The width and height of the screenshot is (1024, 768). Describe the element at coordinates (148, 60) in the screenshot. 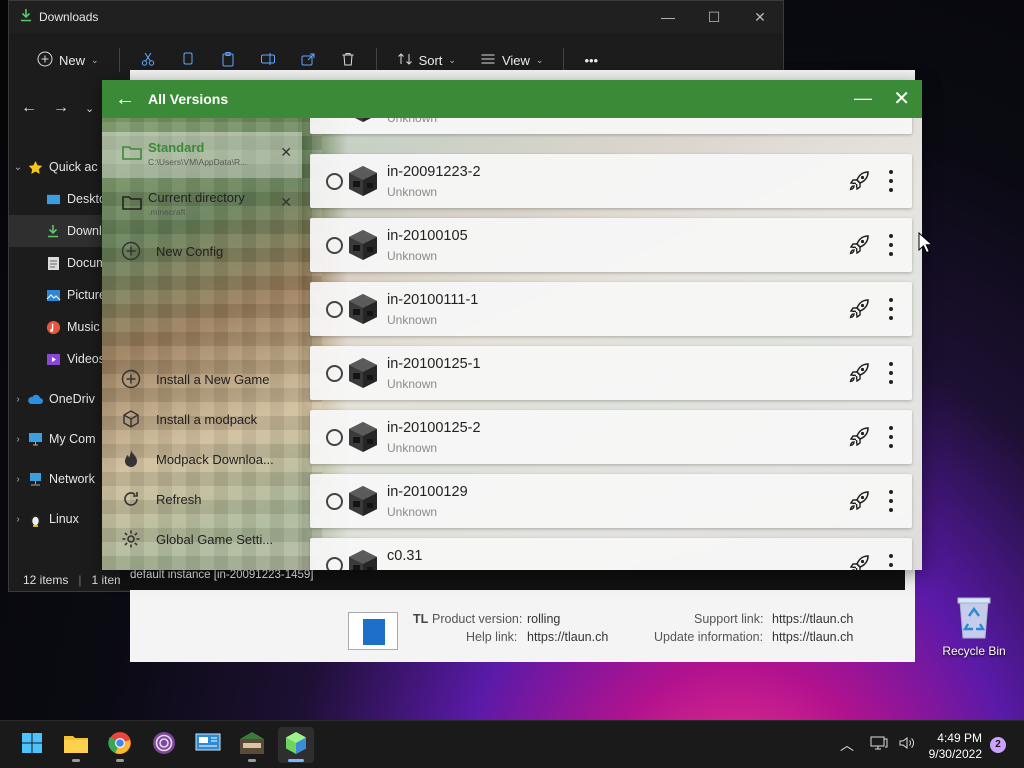

I see `scissors-icon` at that location.